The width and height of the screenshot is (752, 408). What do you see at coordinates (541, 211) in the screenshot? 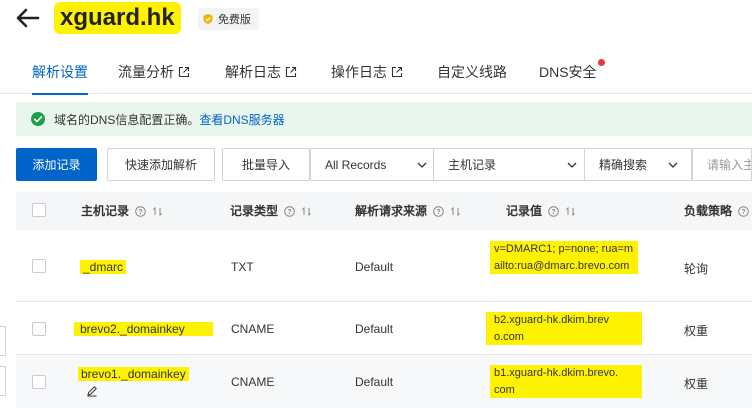
I see `column-header-value: 记录值 ?` at bounding box center [541, 211].